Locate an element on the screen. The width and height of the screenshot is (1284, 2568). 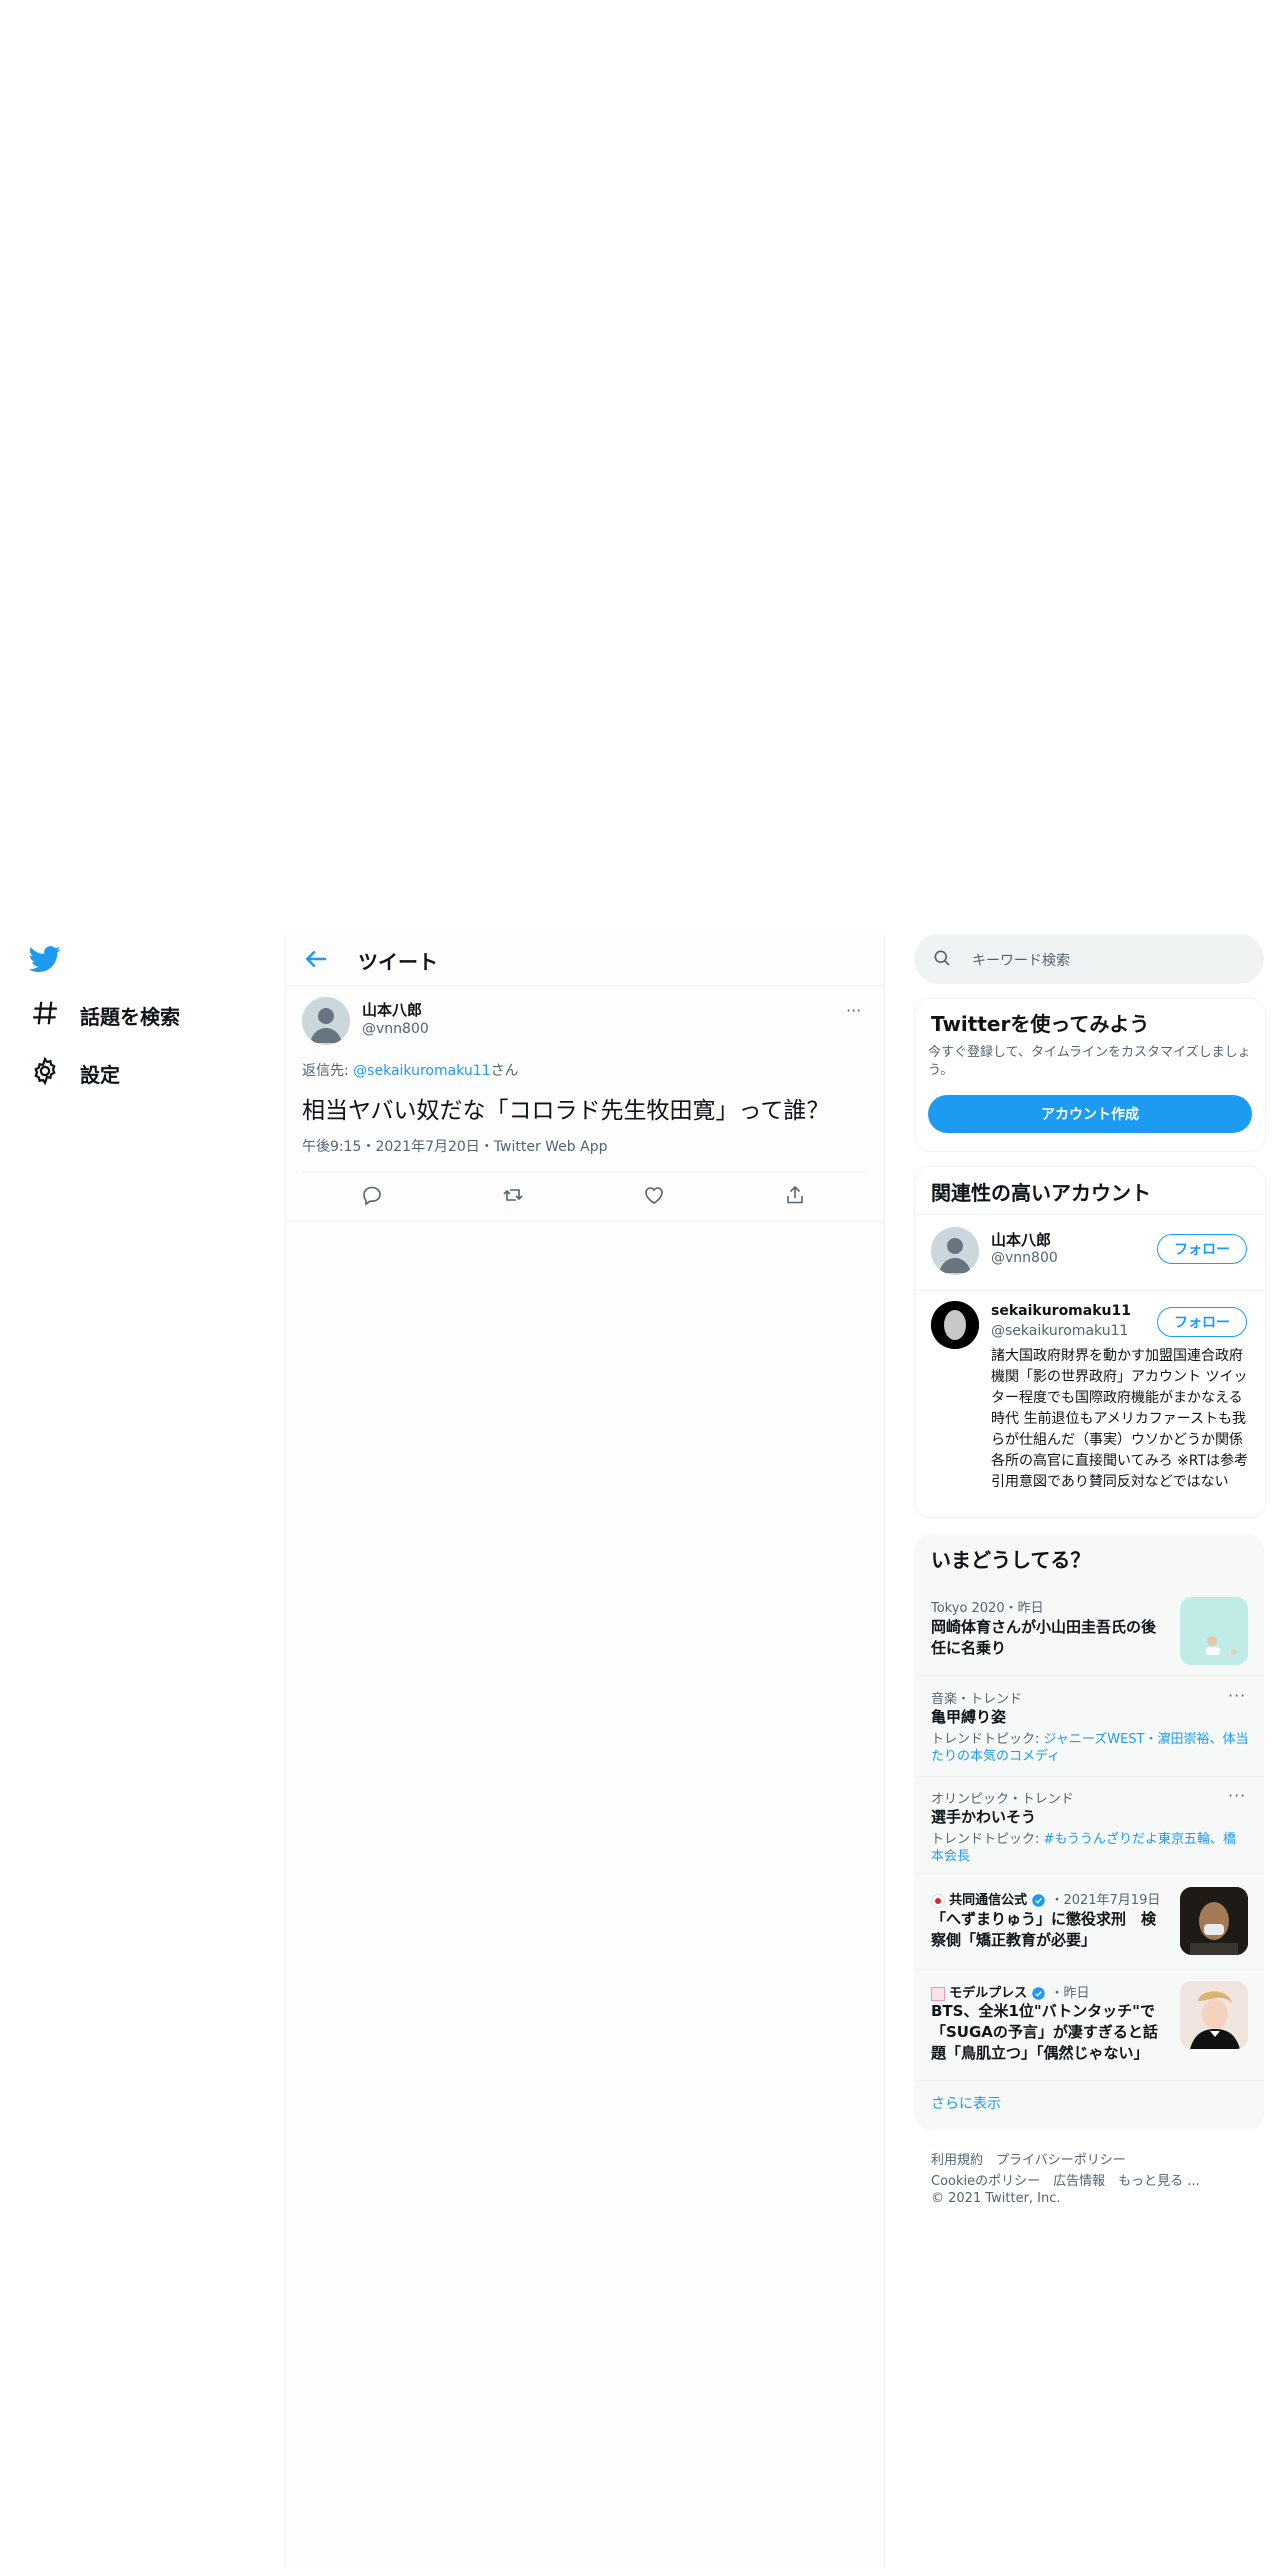
nav-explore: 話題を検索 is located at coordinates (105, 1015).